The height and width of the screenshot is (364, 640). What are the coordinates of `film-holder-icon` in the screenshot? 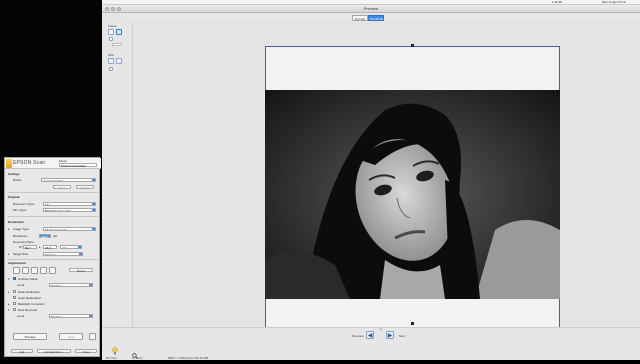 It's located at (92, 336).